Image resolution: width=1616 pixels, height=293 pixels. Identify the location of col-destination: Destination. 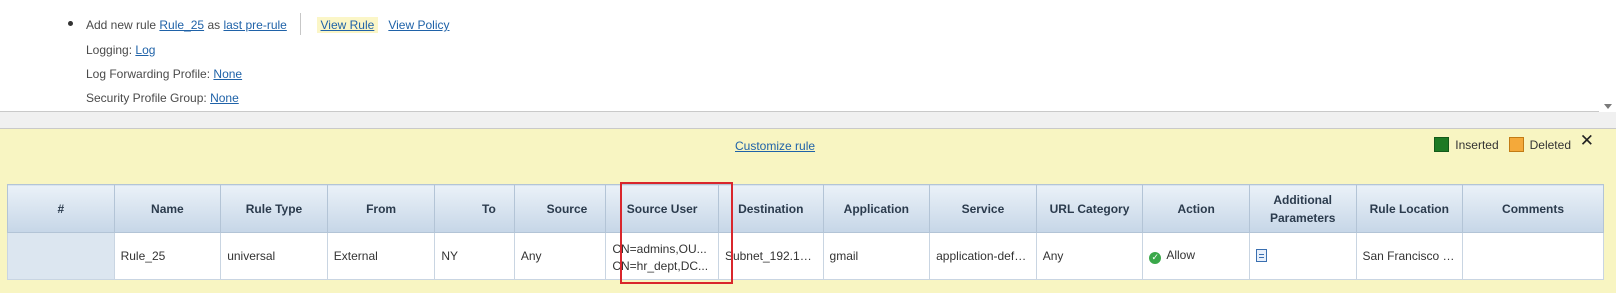
(770, 208).